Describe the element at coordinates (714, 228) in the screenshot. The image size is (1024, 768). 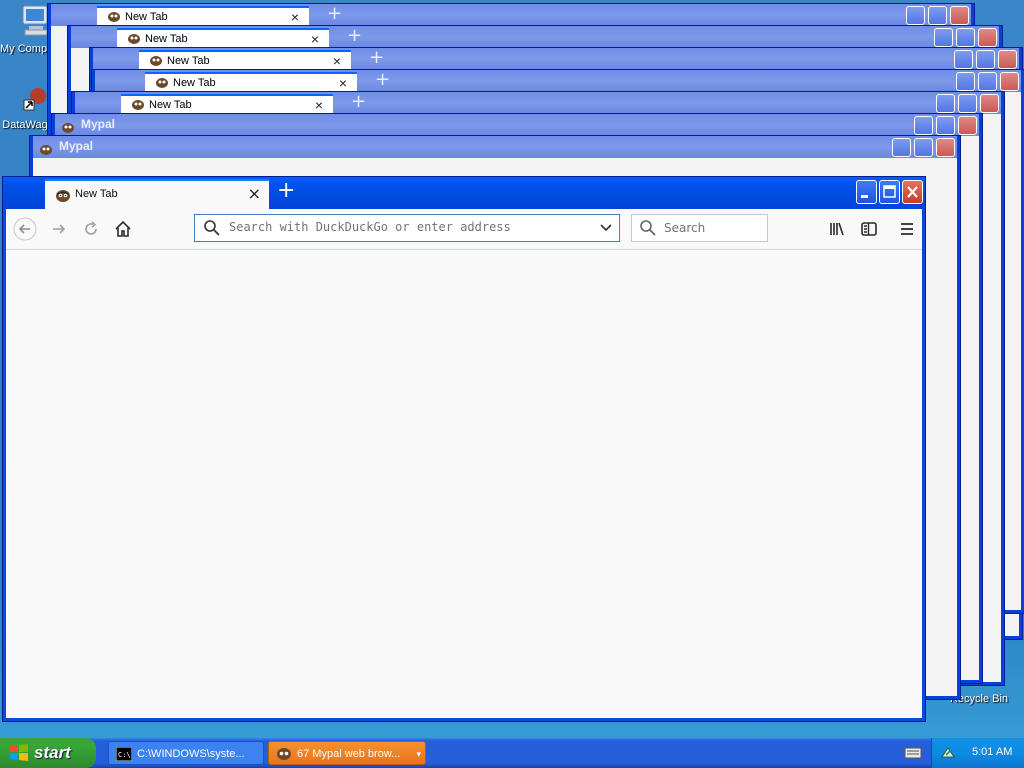
I see `search-input` at that location.